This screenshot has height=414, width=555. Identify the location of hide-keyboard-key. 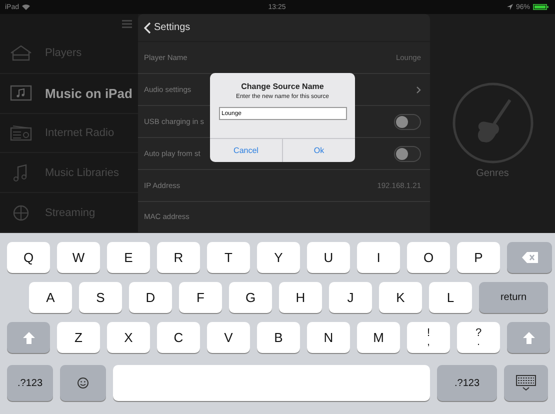
(526, 383).